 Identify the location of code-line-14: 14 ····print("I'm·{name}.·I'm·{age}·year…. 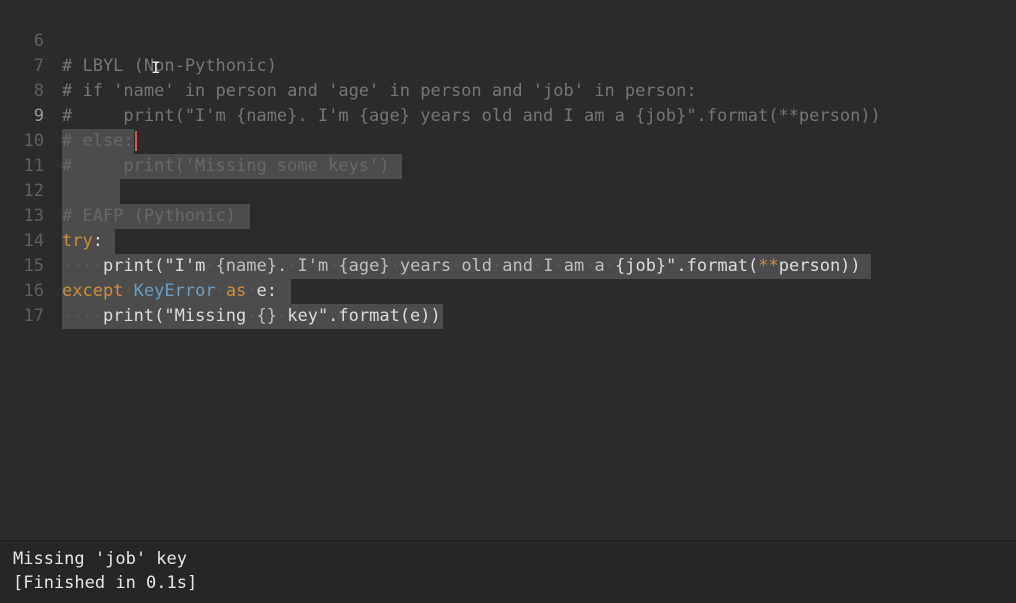
(435, 241).